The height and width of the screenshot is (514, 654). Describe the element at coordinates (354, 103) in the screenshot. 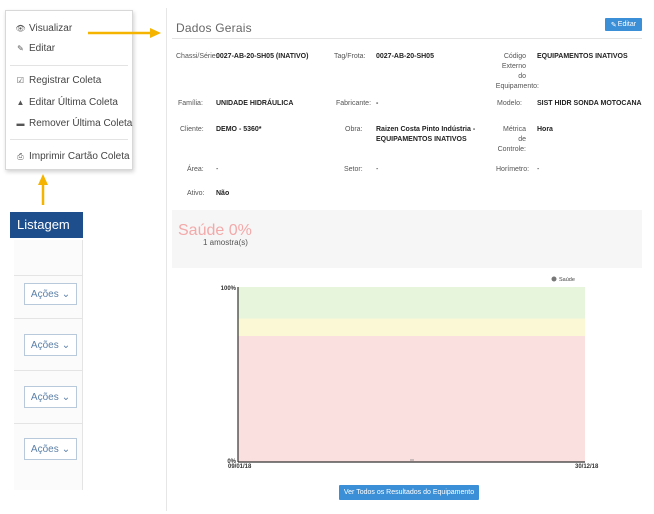

I see `fabricante-label: Fabricante:` at that location.